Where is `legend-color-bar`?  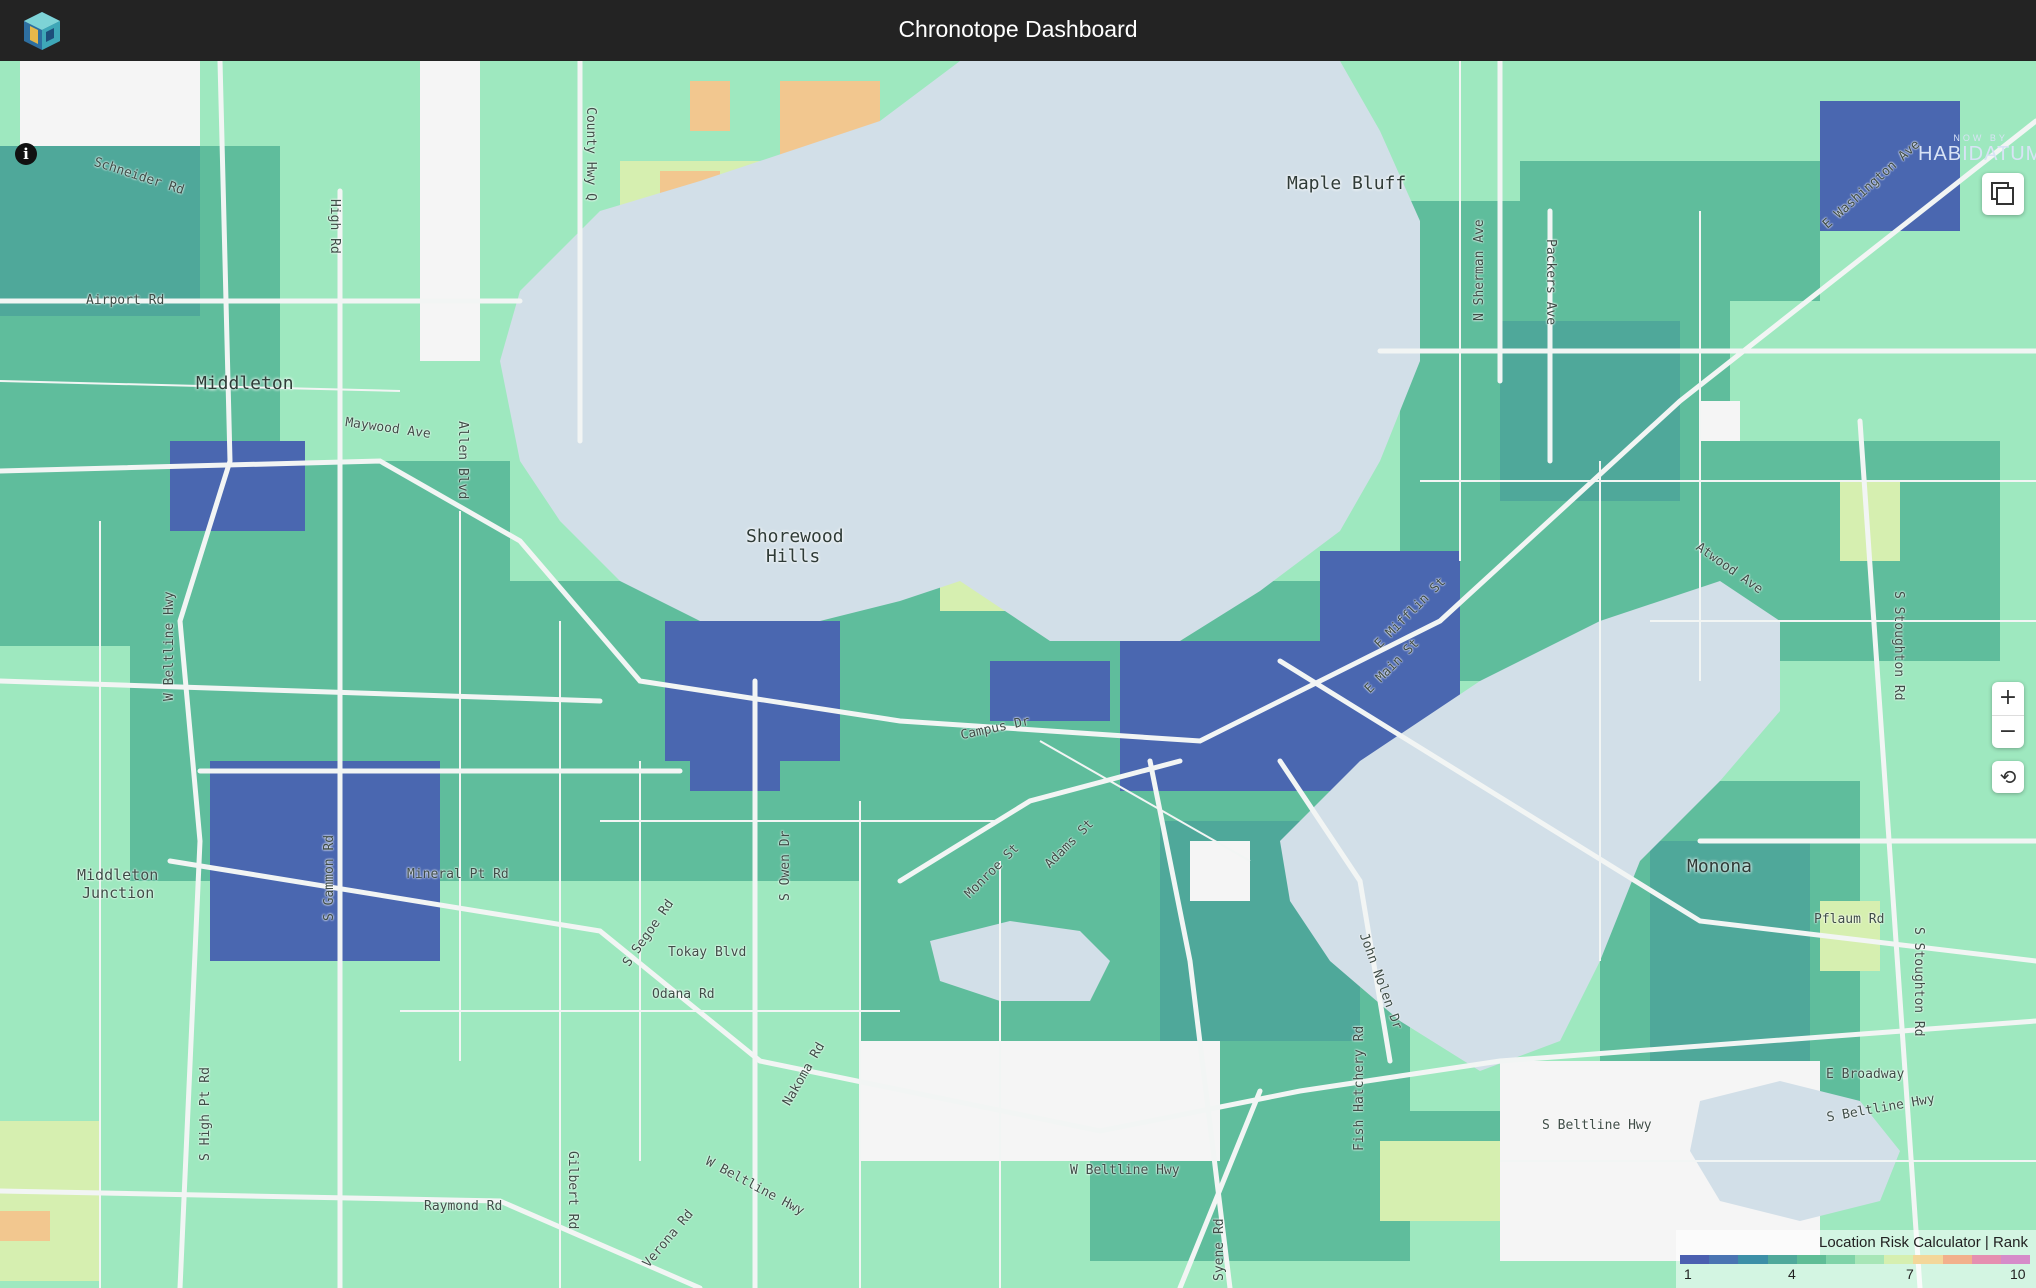 legend-color-bar is located at coordinates (1855, 1259).